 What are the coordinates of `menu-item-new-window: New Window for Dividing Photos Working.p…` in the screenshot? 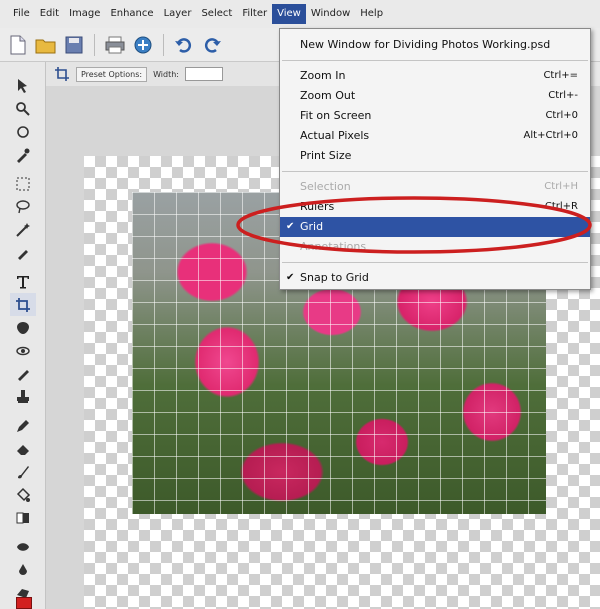 It's located at (435, 45).